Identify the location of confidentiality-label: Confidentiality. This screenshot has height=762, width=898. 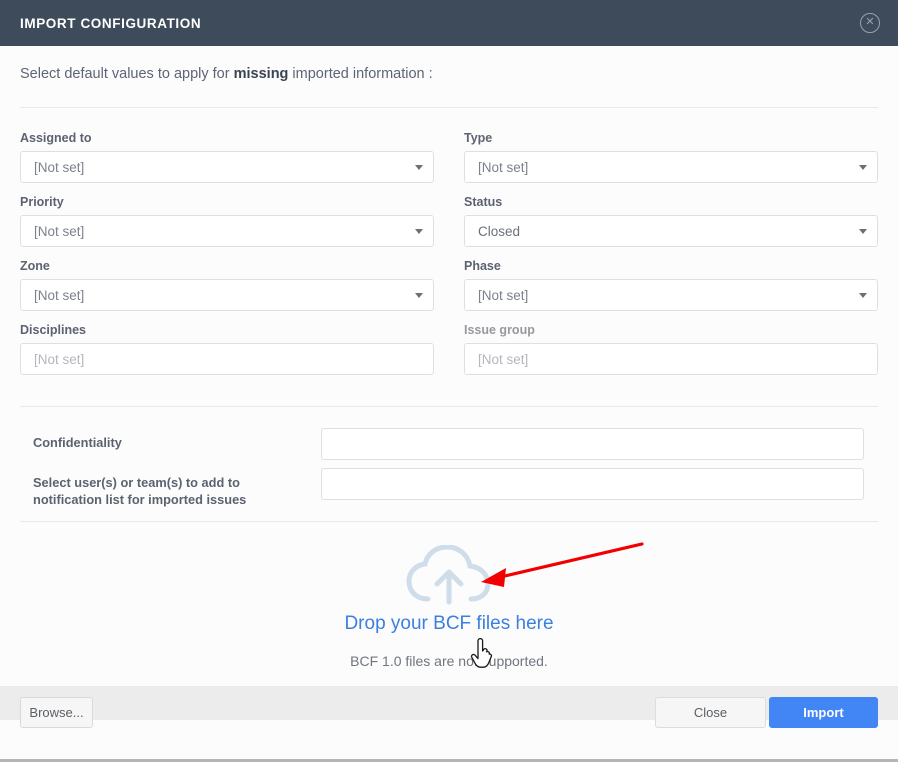
(77, 442).